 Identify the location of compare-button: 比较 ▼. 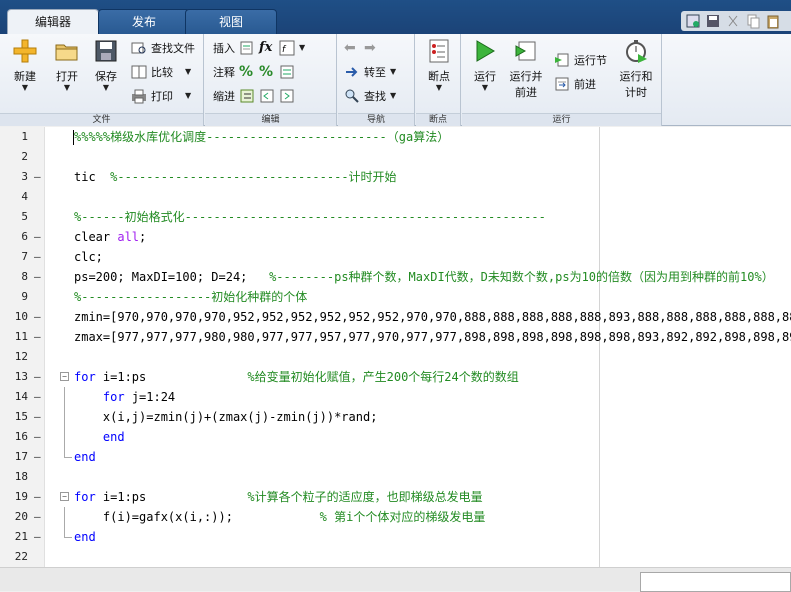
(161, 72).